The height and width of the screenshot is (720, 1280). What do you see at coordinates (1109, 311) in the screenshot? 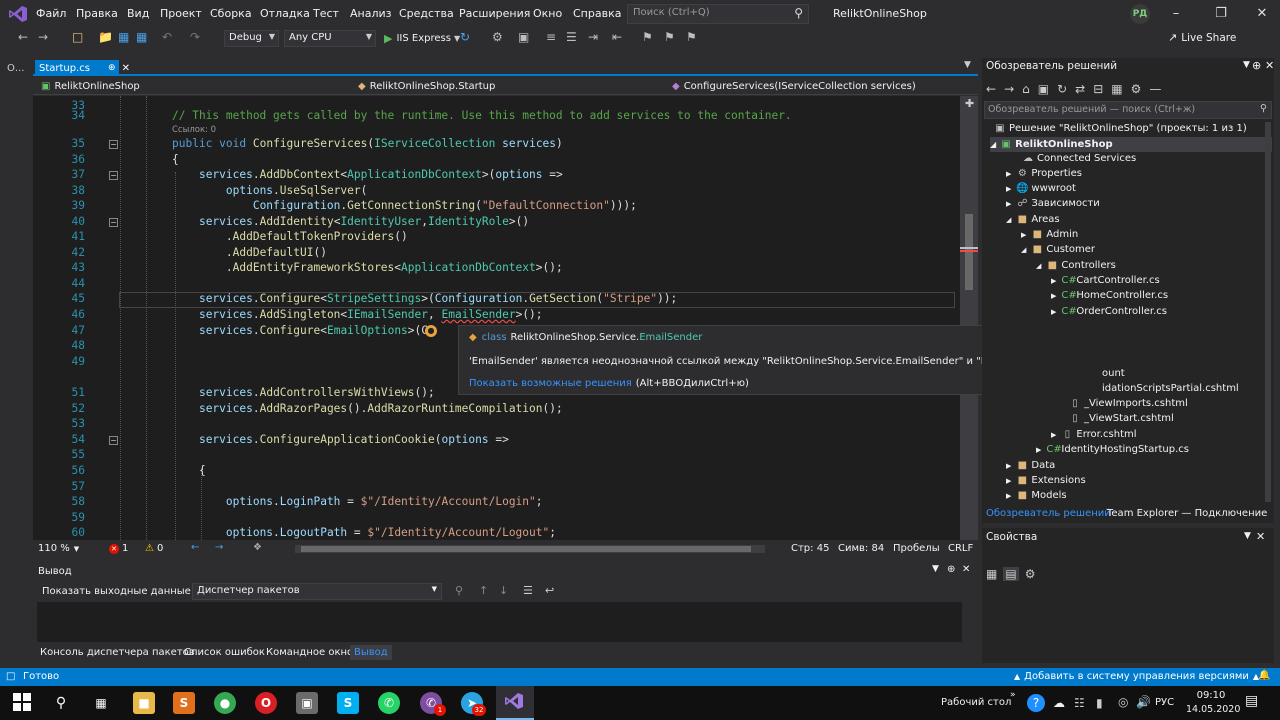
I see `tree-item-ordercontroller: ▶ C# OrderController.cs` at bounding box center [1109, 311].